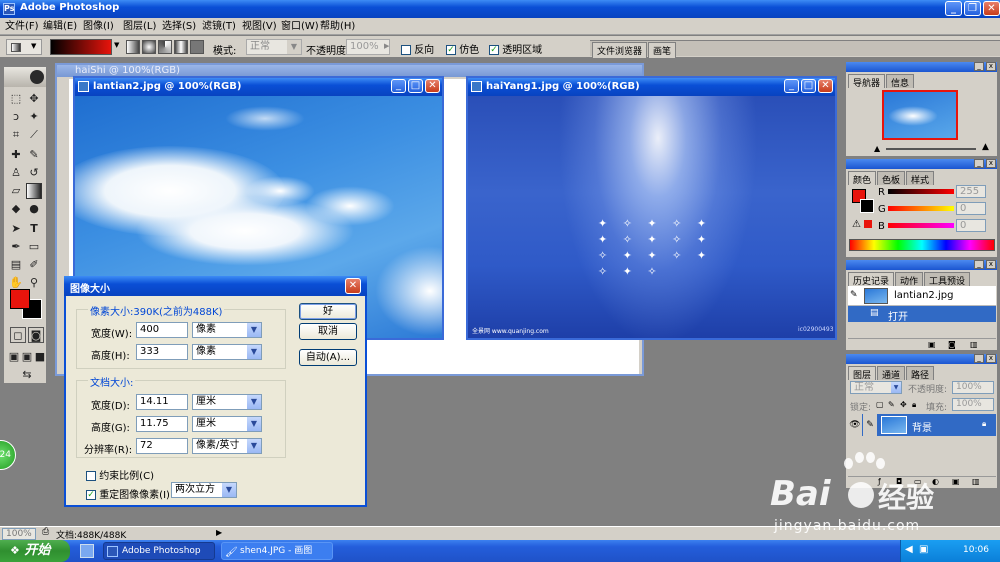 The image size is (1000, 562). I want to click on tab-paths: 路径, so click(920, 373).